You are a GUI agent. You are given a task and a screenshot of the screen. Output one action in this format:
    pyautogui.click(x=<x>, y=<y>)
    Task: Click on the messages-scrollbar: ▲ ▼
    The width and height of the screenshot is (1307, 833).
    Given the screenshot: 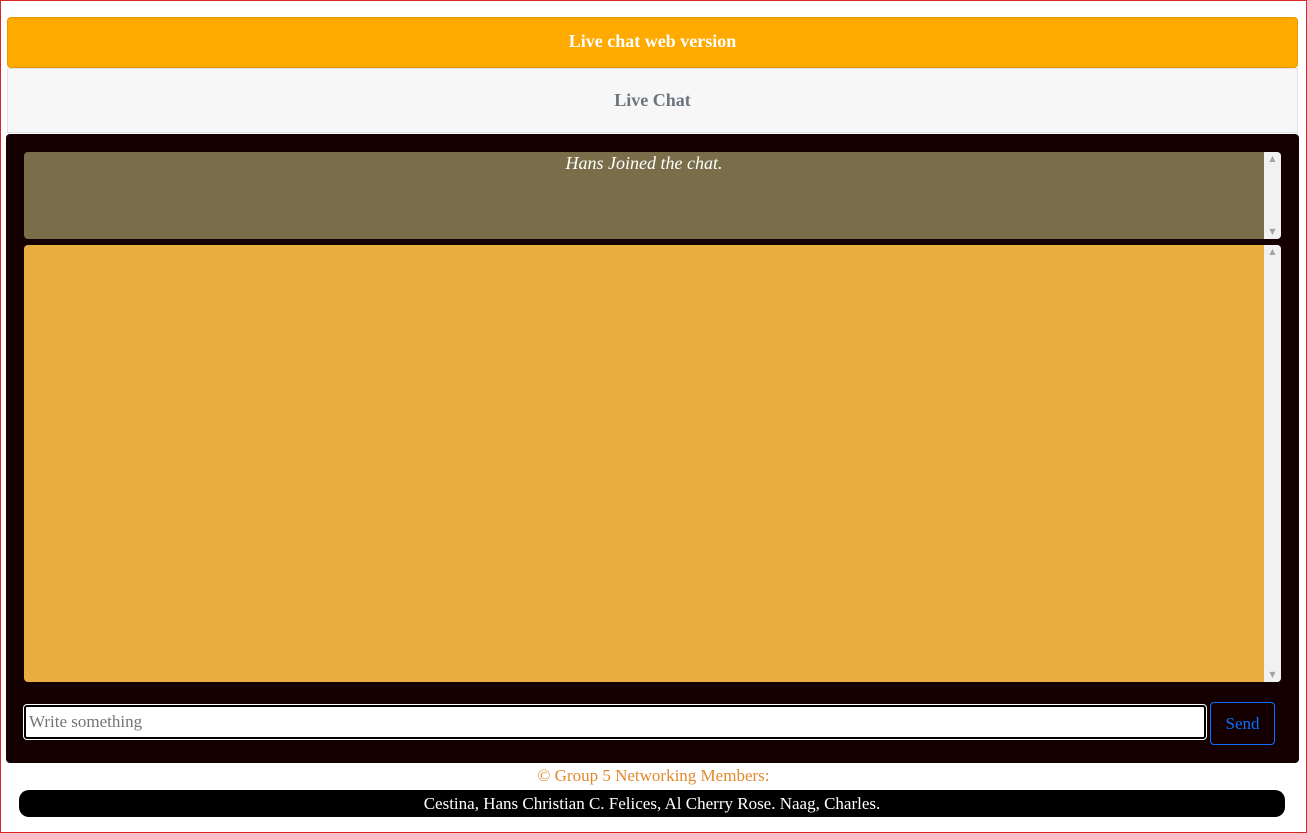 What is the action you would take?
    pyautogui.click(x=1272, y=463)
    